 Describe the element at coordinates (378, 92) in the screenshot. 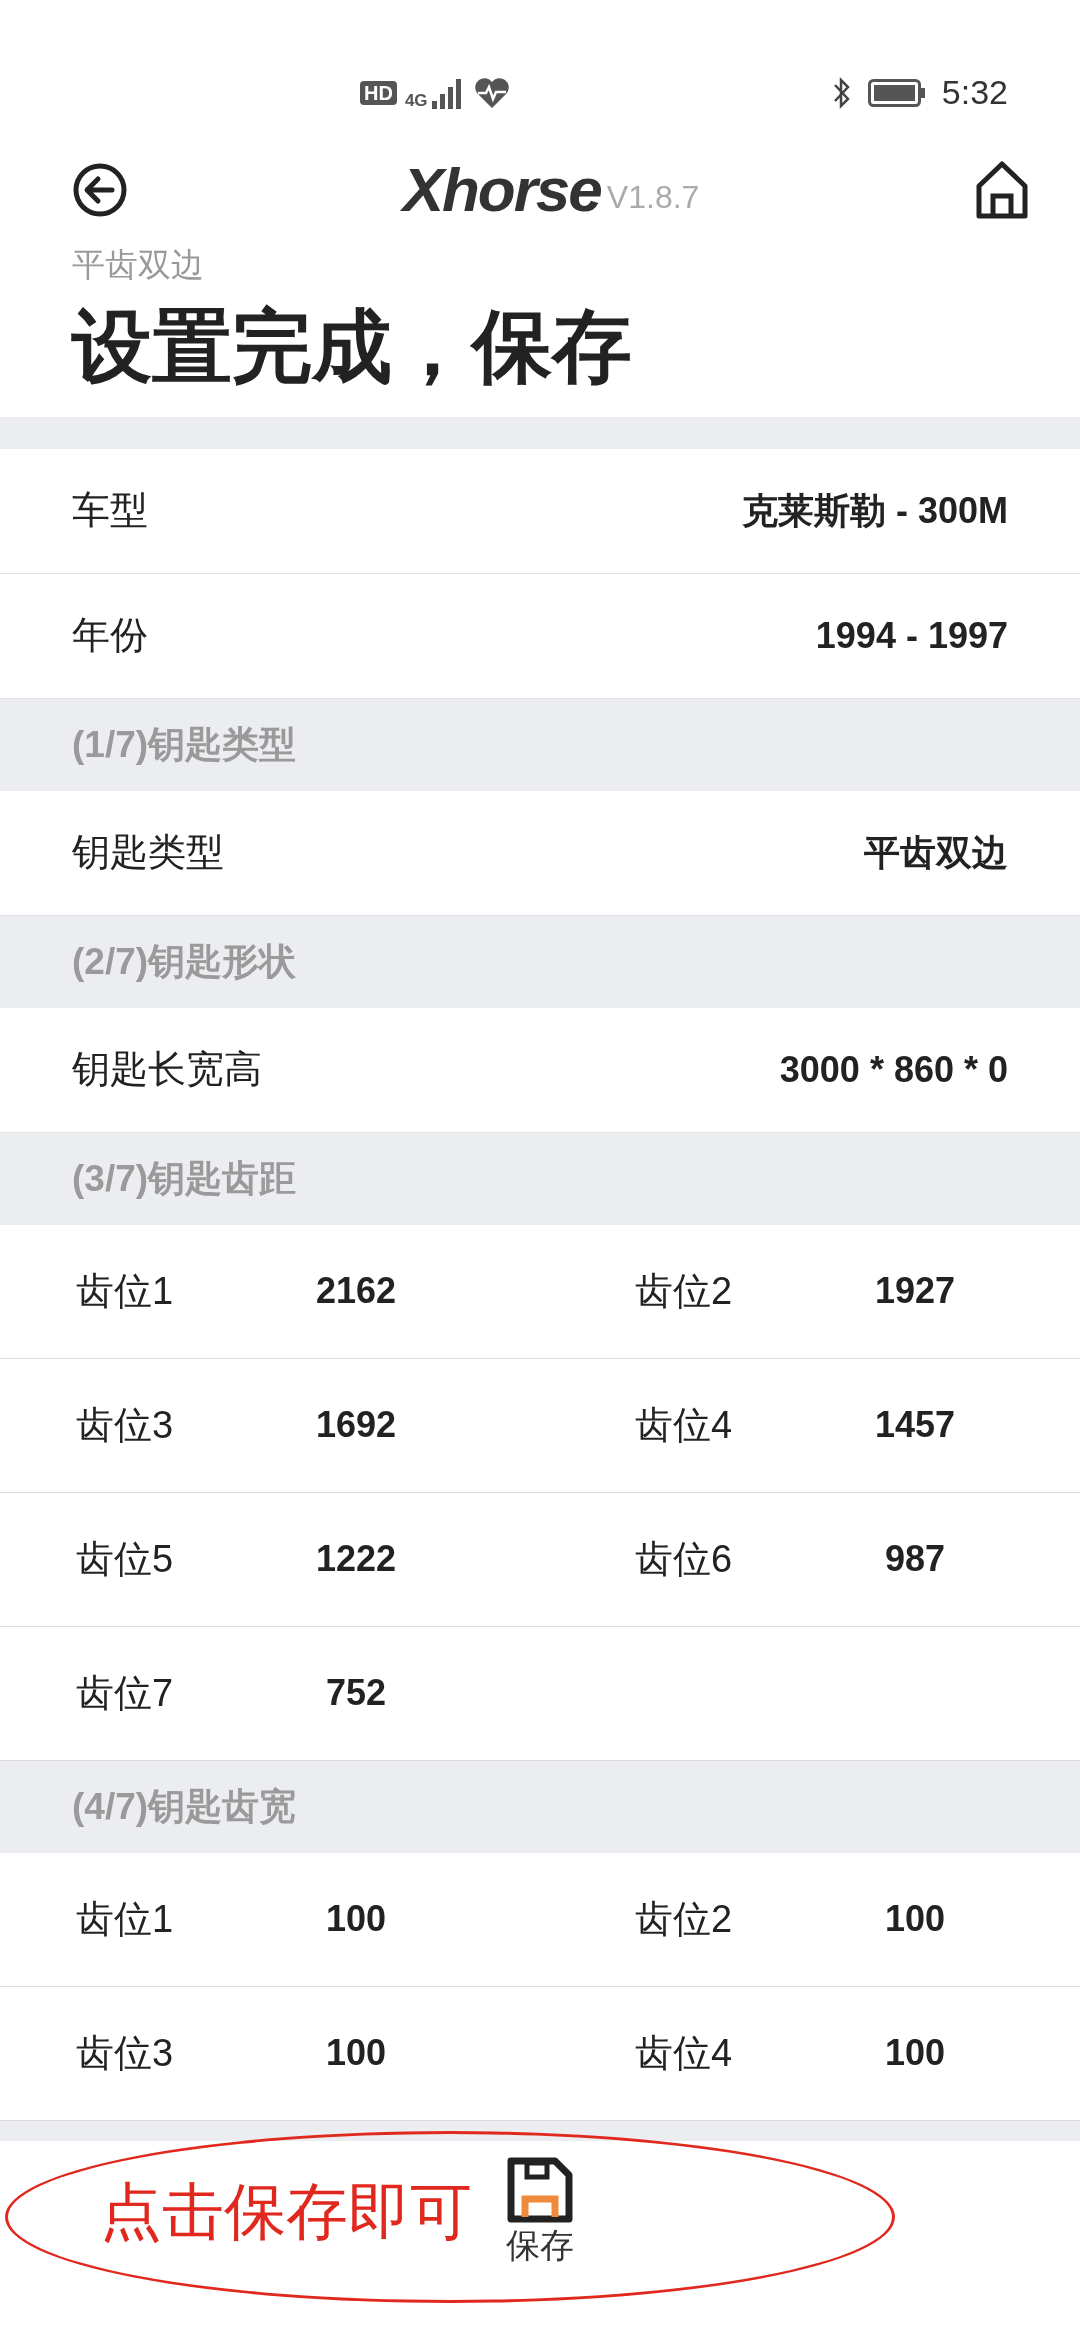

I see `hd-label: HD` at that location.